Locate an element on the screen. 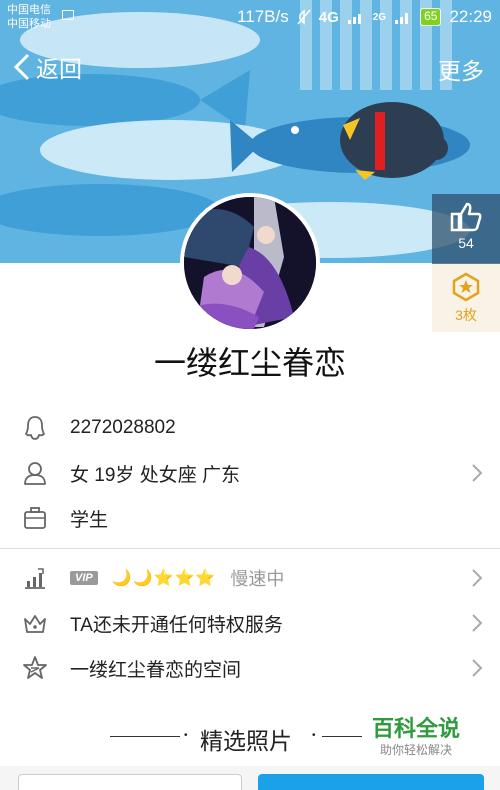  qq-number: 2272028802 is located at coordinates (123, 427).